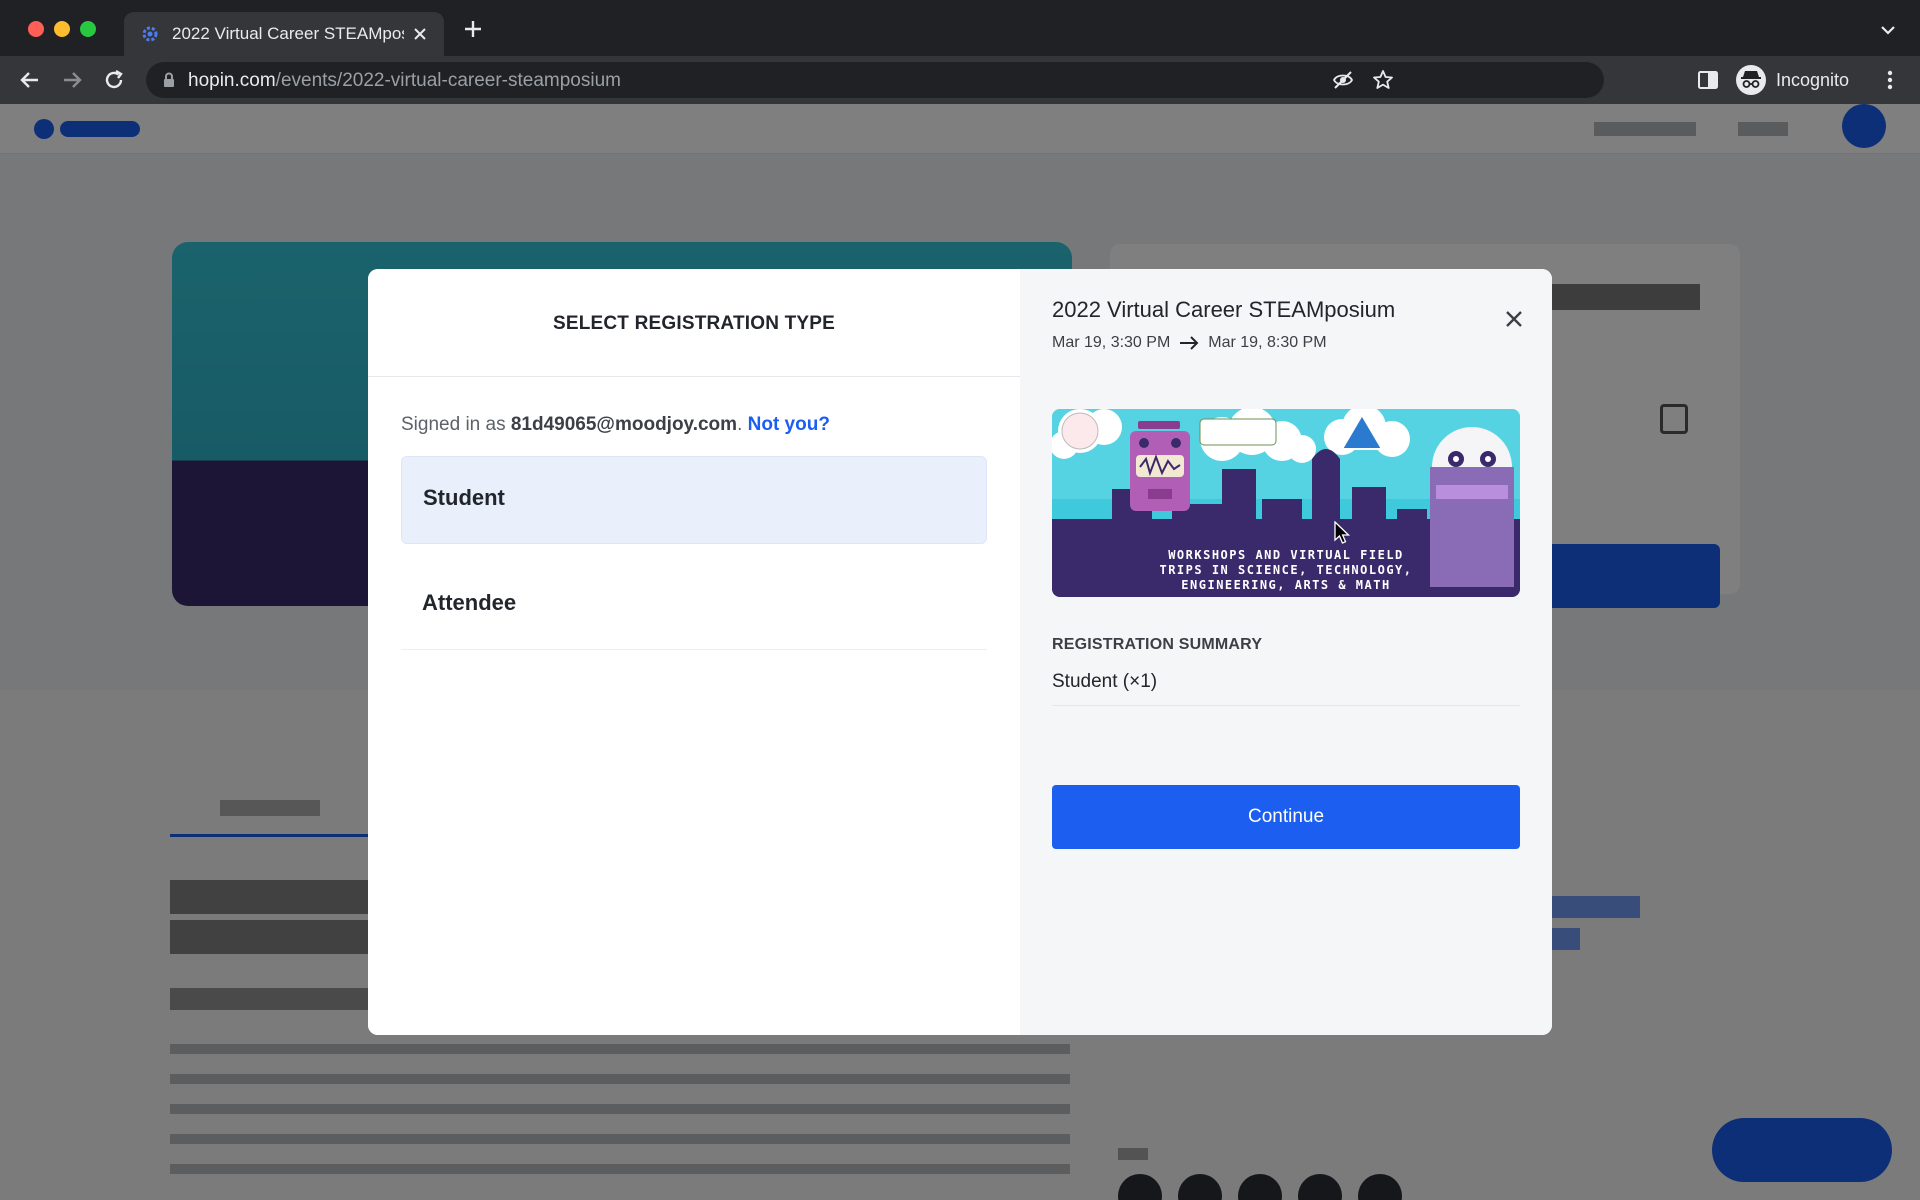 The width and height of the screenshot is (1920, 1200). I want to click on window-minimize-button, so click(62, 29).